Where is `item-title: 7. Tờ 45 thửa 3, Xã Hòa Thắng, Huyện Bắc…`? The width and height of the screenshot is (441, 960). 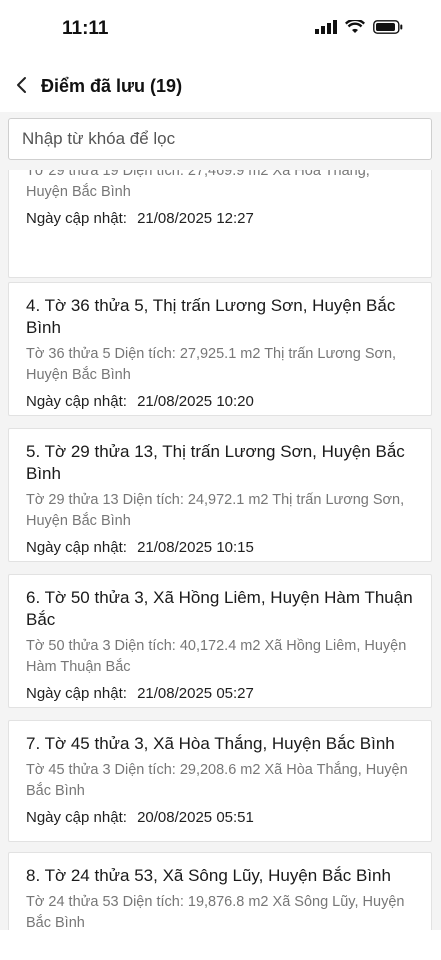
item-title: 7. Tờ 45 thửa 3, Xã Hòa Thắng, Huyện Bắc… is located at coordinates (210, 743).